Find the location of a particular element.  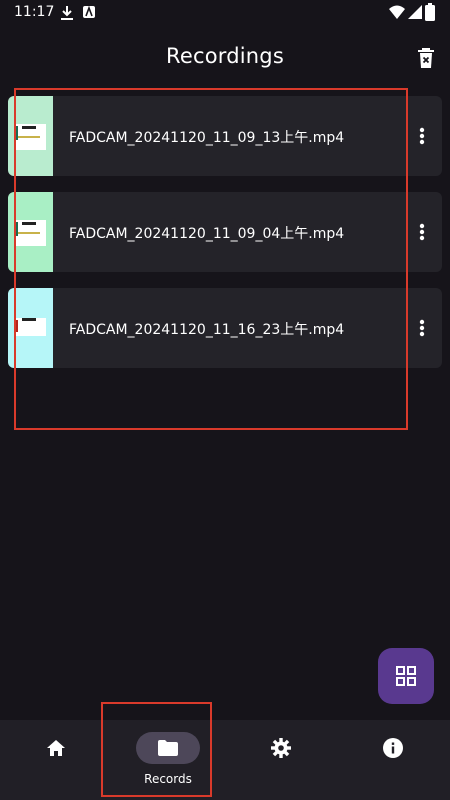

grid-view-fab is located at coordinates (406, 676).